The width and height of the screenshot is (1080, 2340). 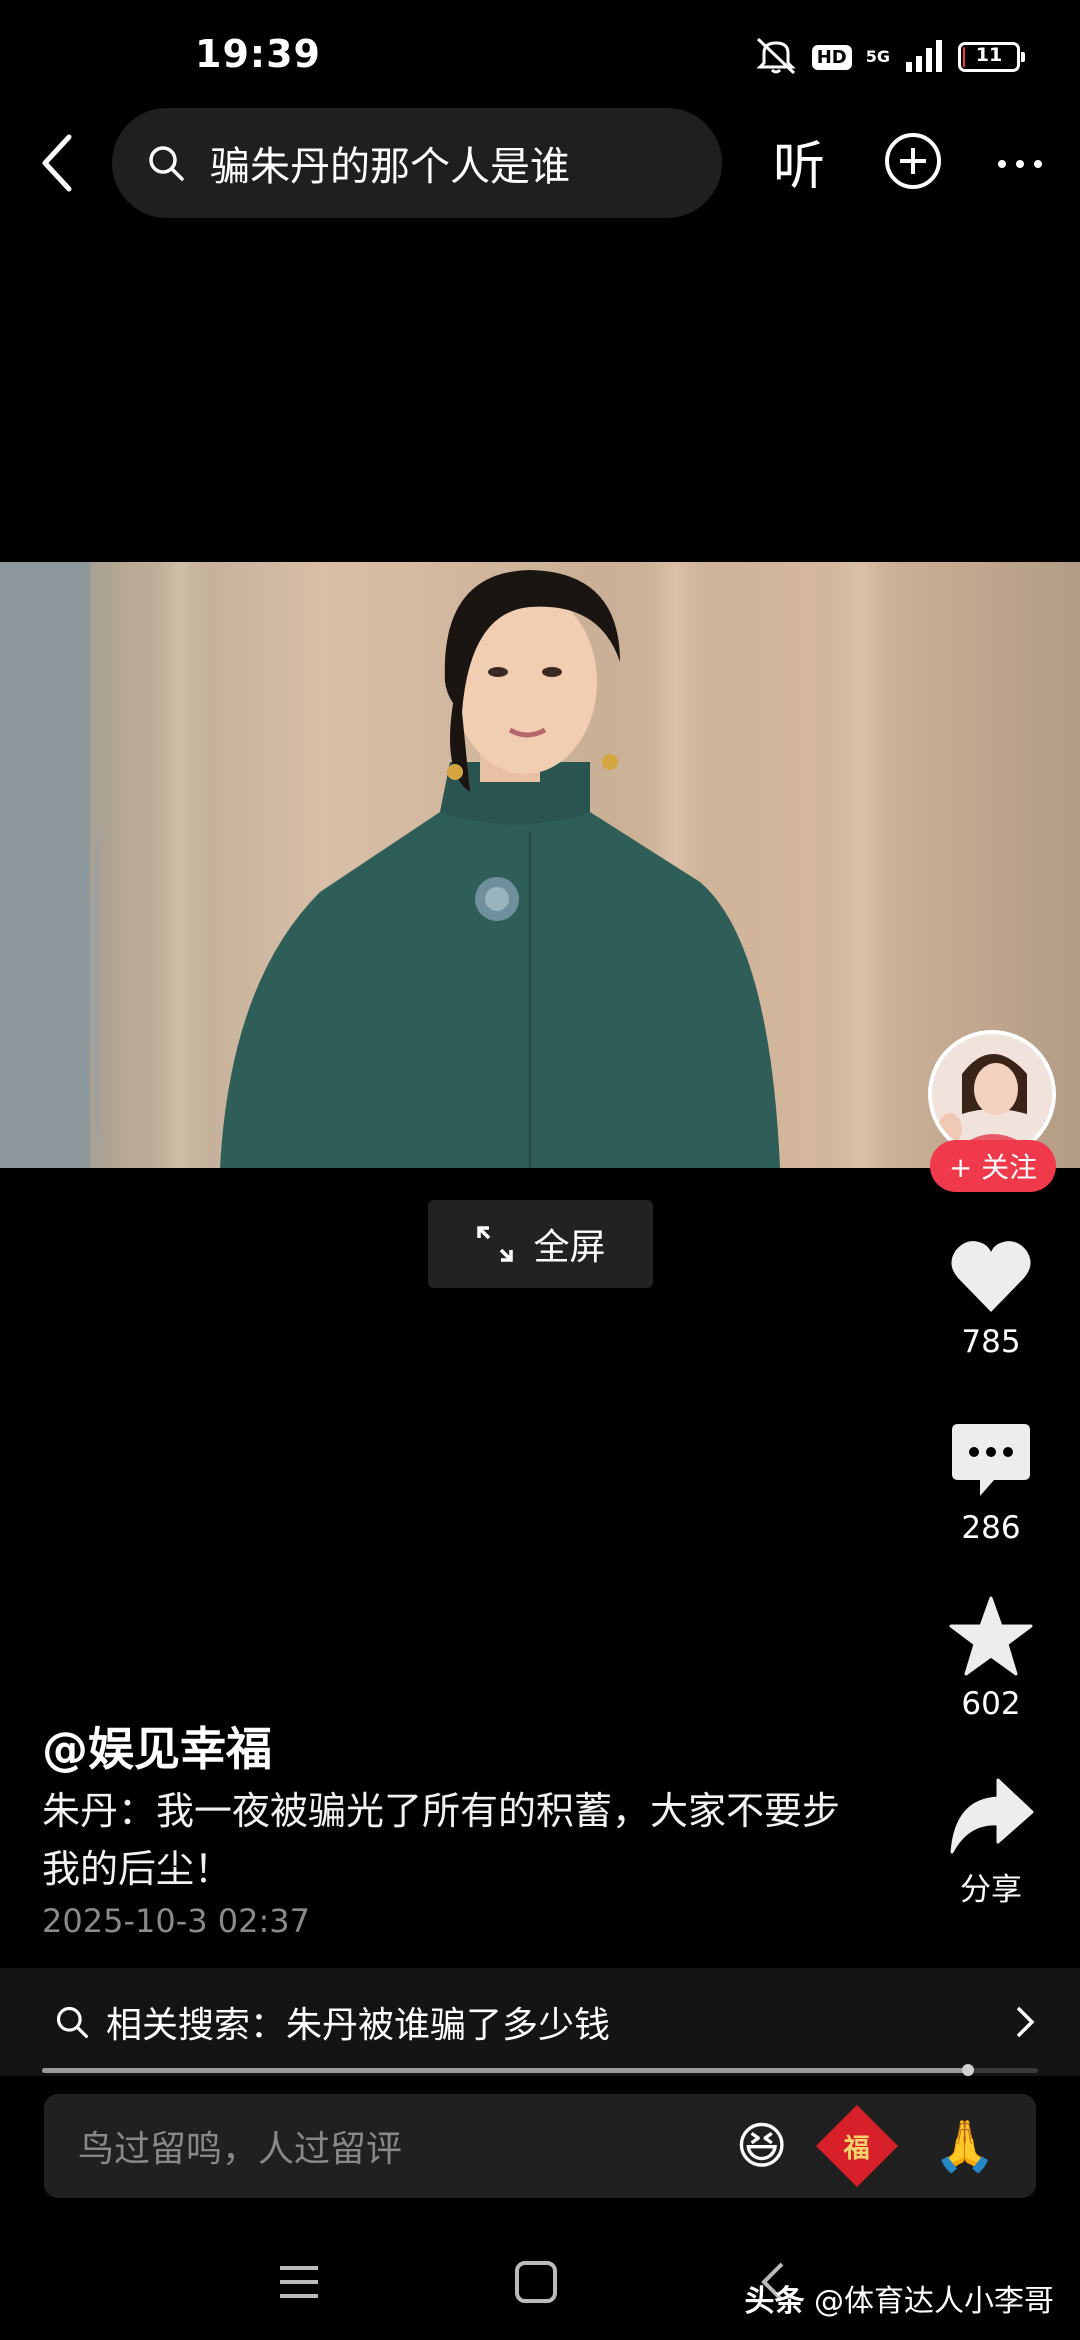 I want to click on fu-emoji-icon: 福, so click(x=856, y=2146).